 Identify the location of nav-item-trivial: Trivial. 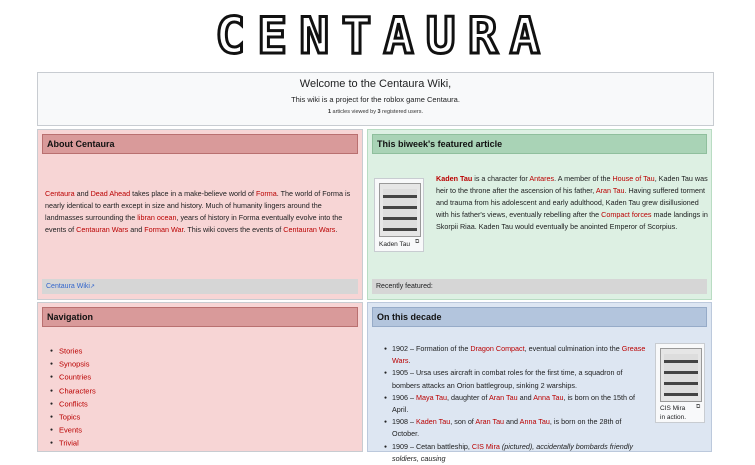
(73, 443).